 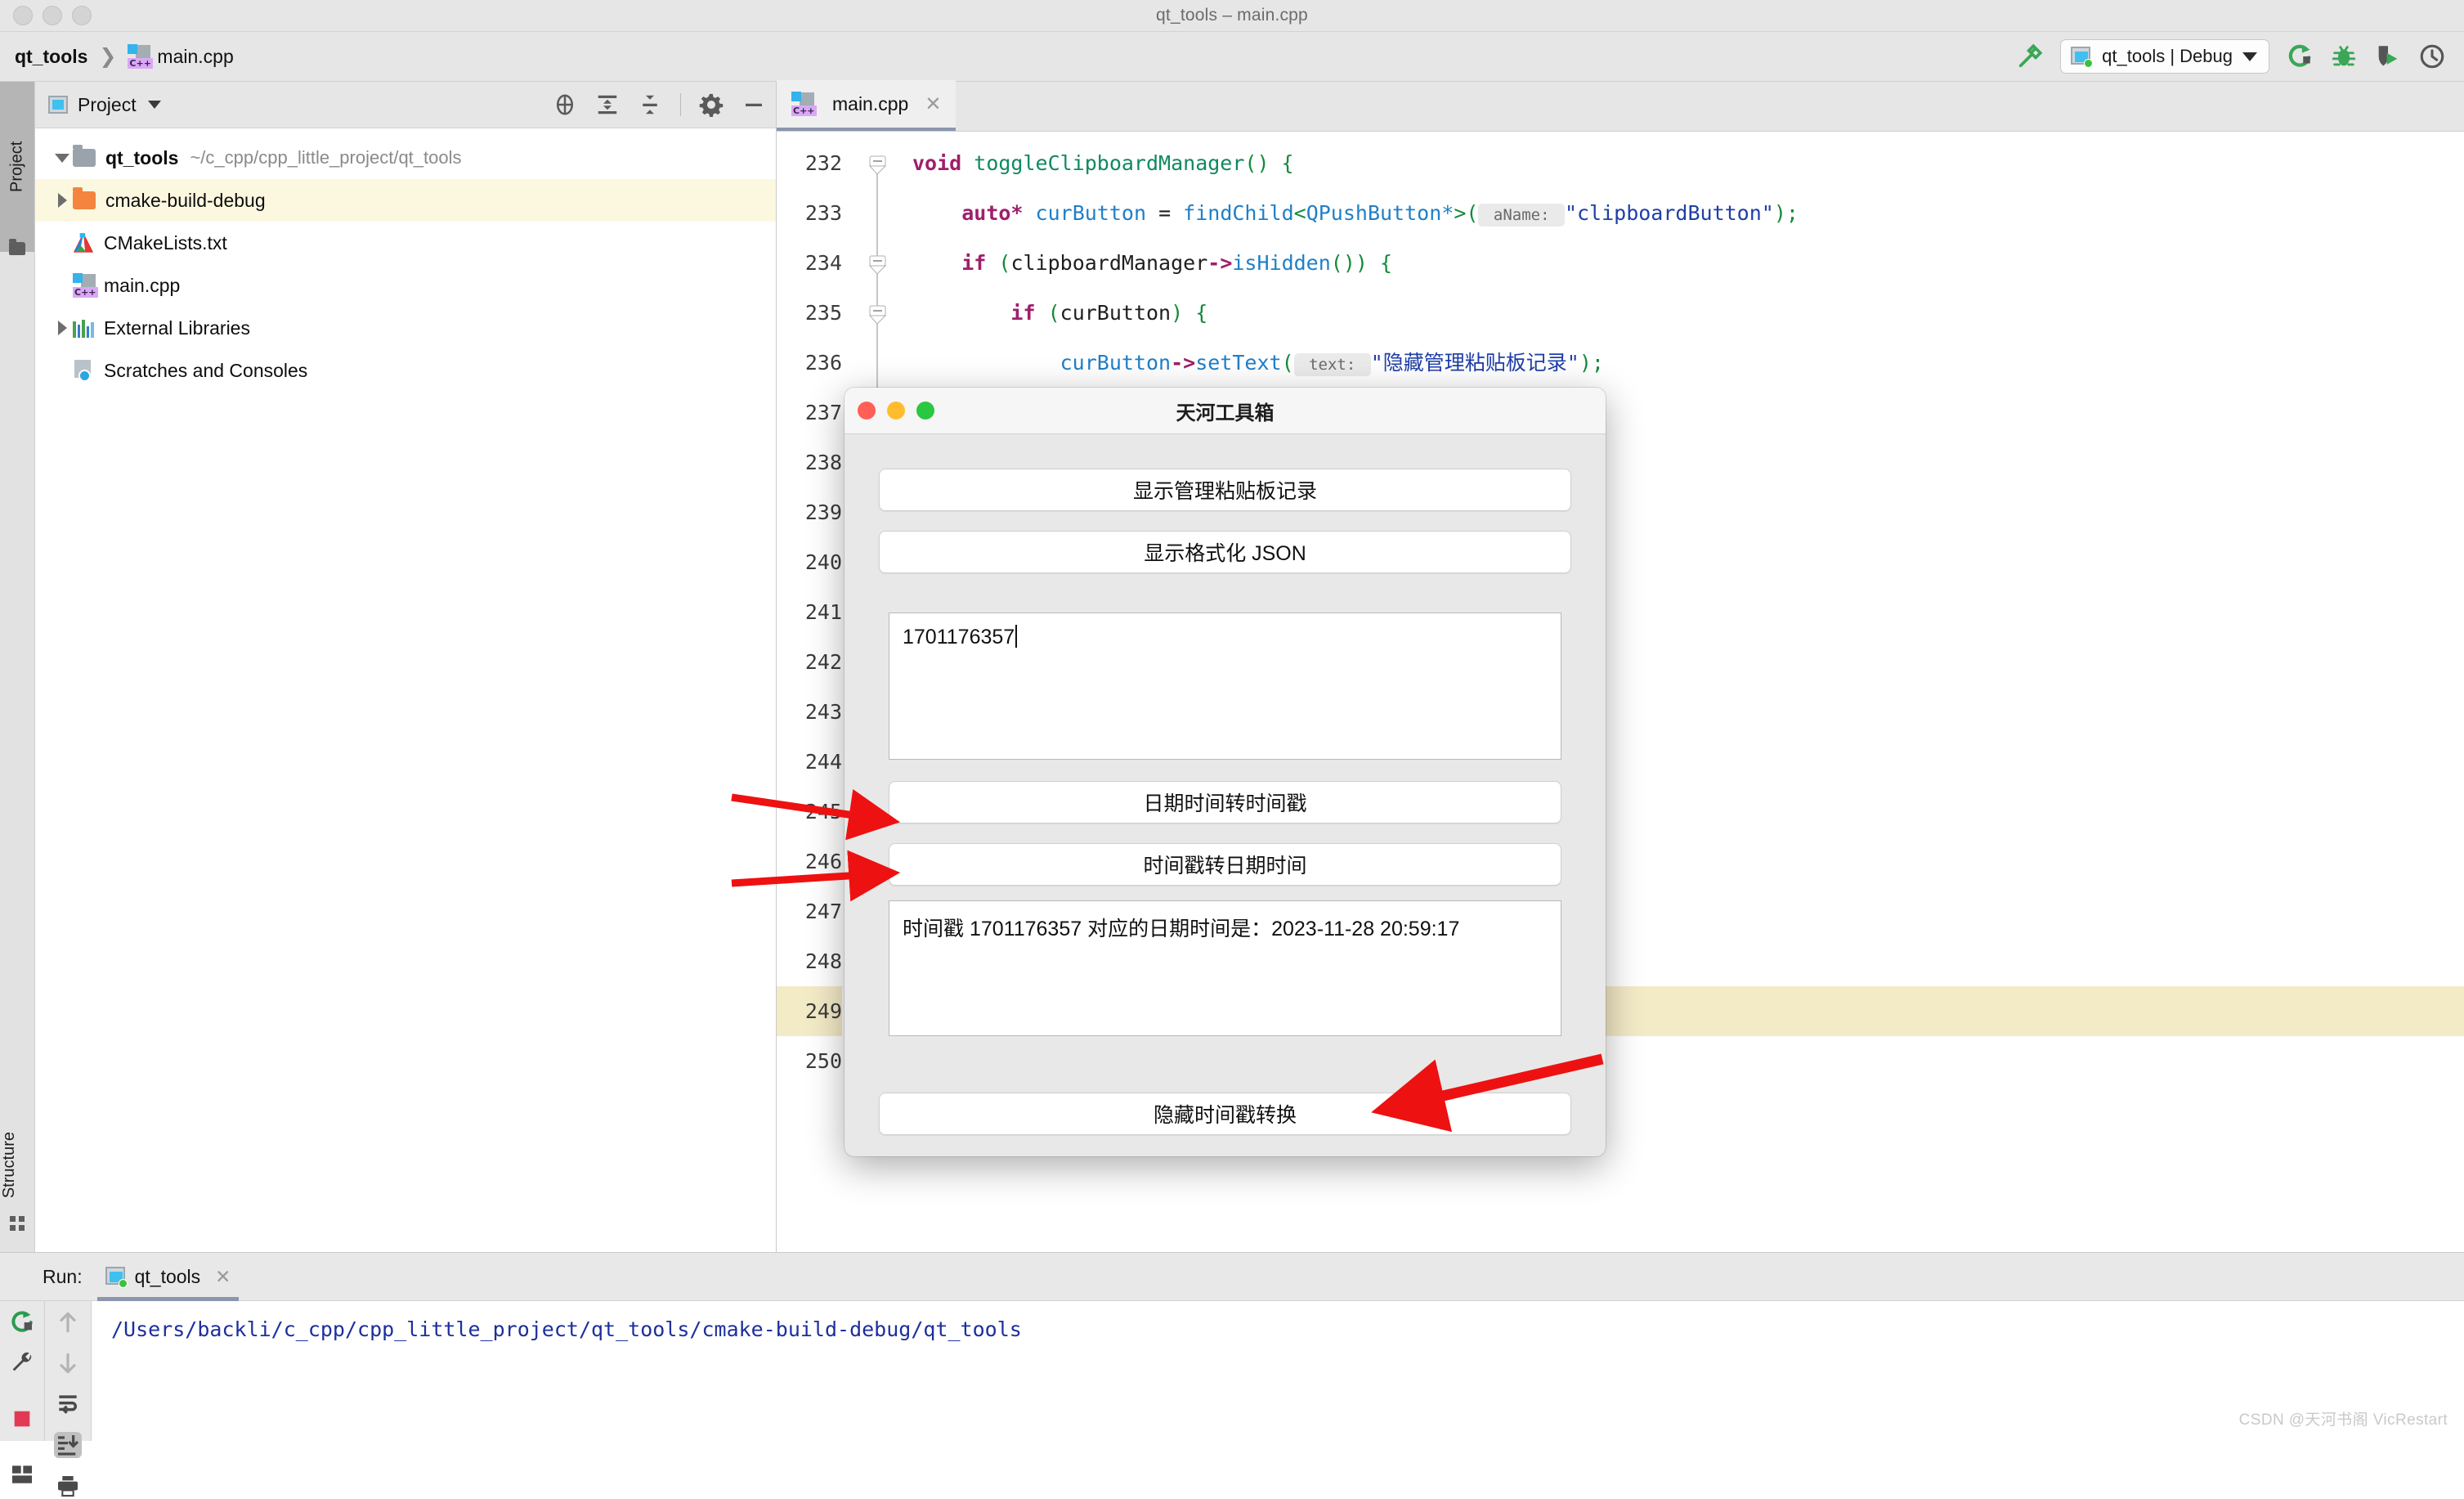 I want to click on line-number: 239, so click(x=823, y=512).